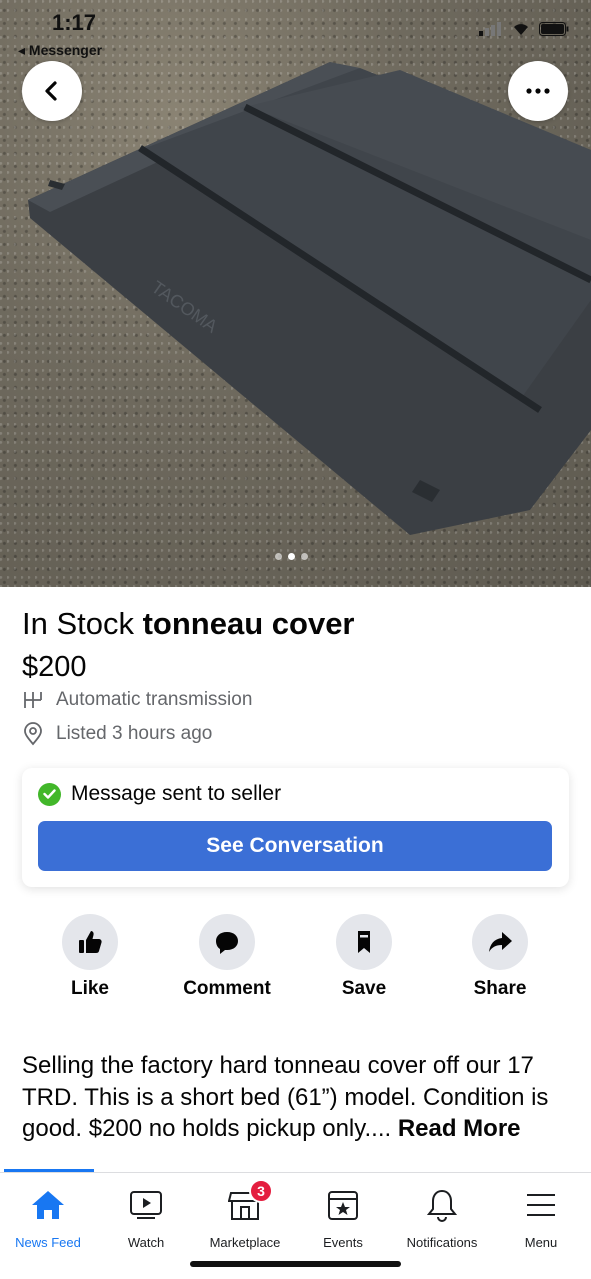  I want to click on message-sent-card: Message sent to seller See Conversation, so click(295, 827).